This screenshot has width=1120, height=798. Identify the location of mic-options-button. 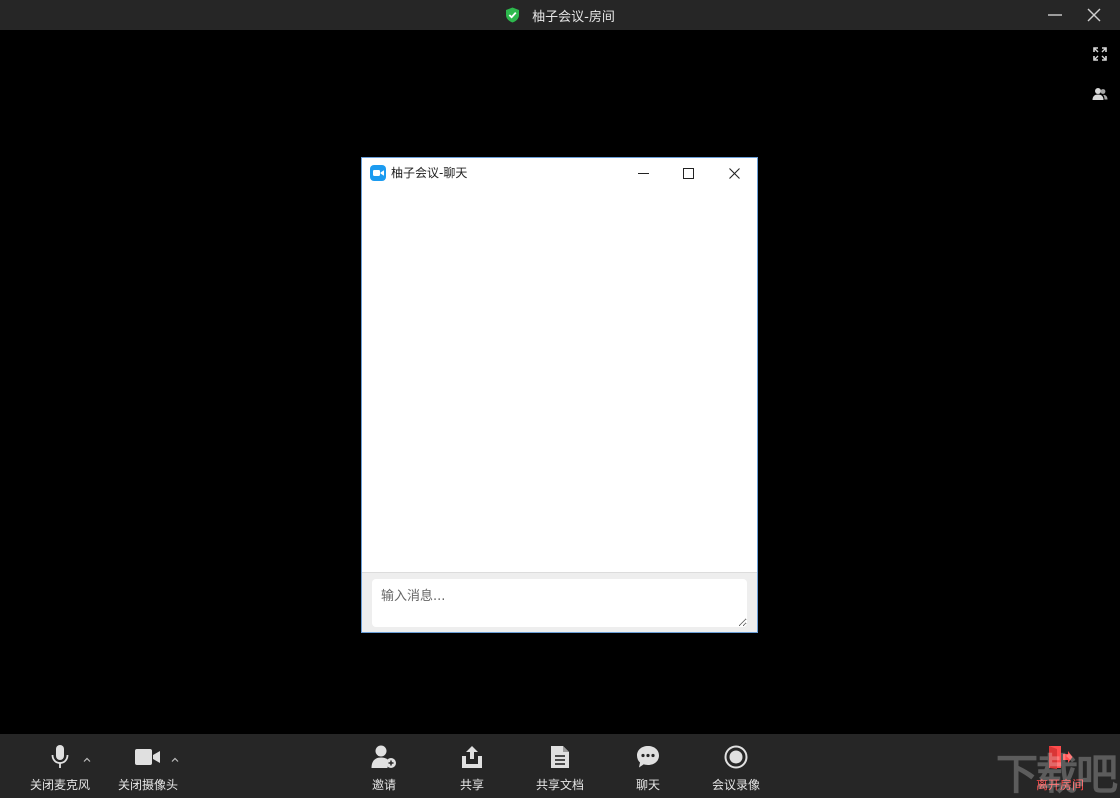
(87, 756).